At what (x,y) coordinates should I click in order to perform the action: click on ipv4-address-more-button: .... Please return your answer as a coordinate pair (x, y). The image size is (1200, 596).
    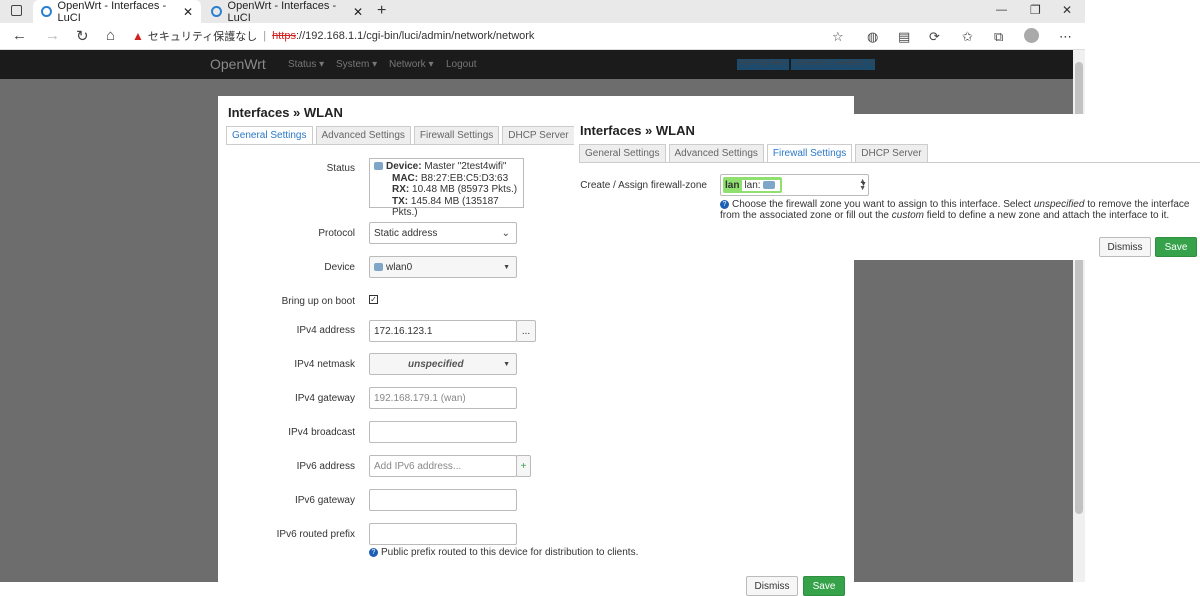
    Looking at the image, I should click on (526, 331).